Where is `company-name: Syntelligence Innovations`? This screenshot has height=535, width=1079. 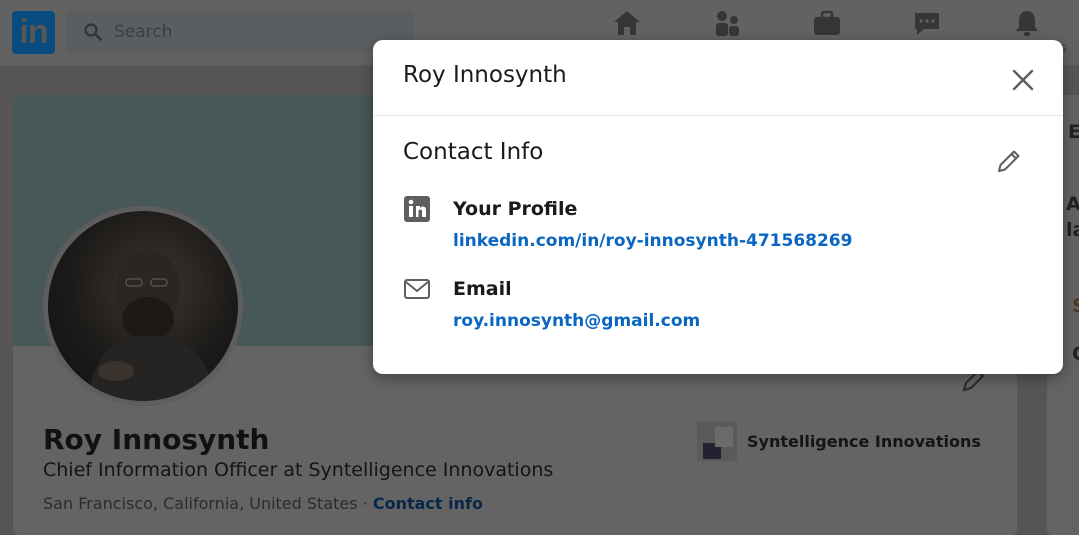 company-name: Syntelligence Innovations is located at coordinates (864, 441).